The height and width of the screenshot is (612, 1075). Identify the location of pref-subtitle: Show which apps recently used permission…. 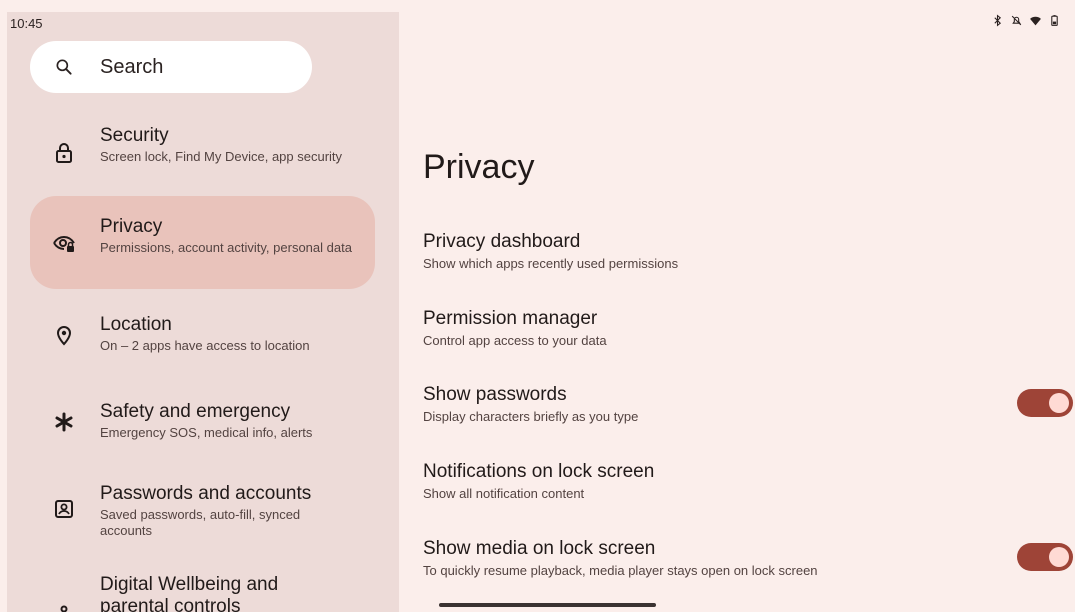
(551, 263).